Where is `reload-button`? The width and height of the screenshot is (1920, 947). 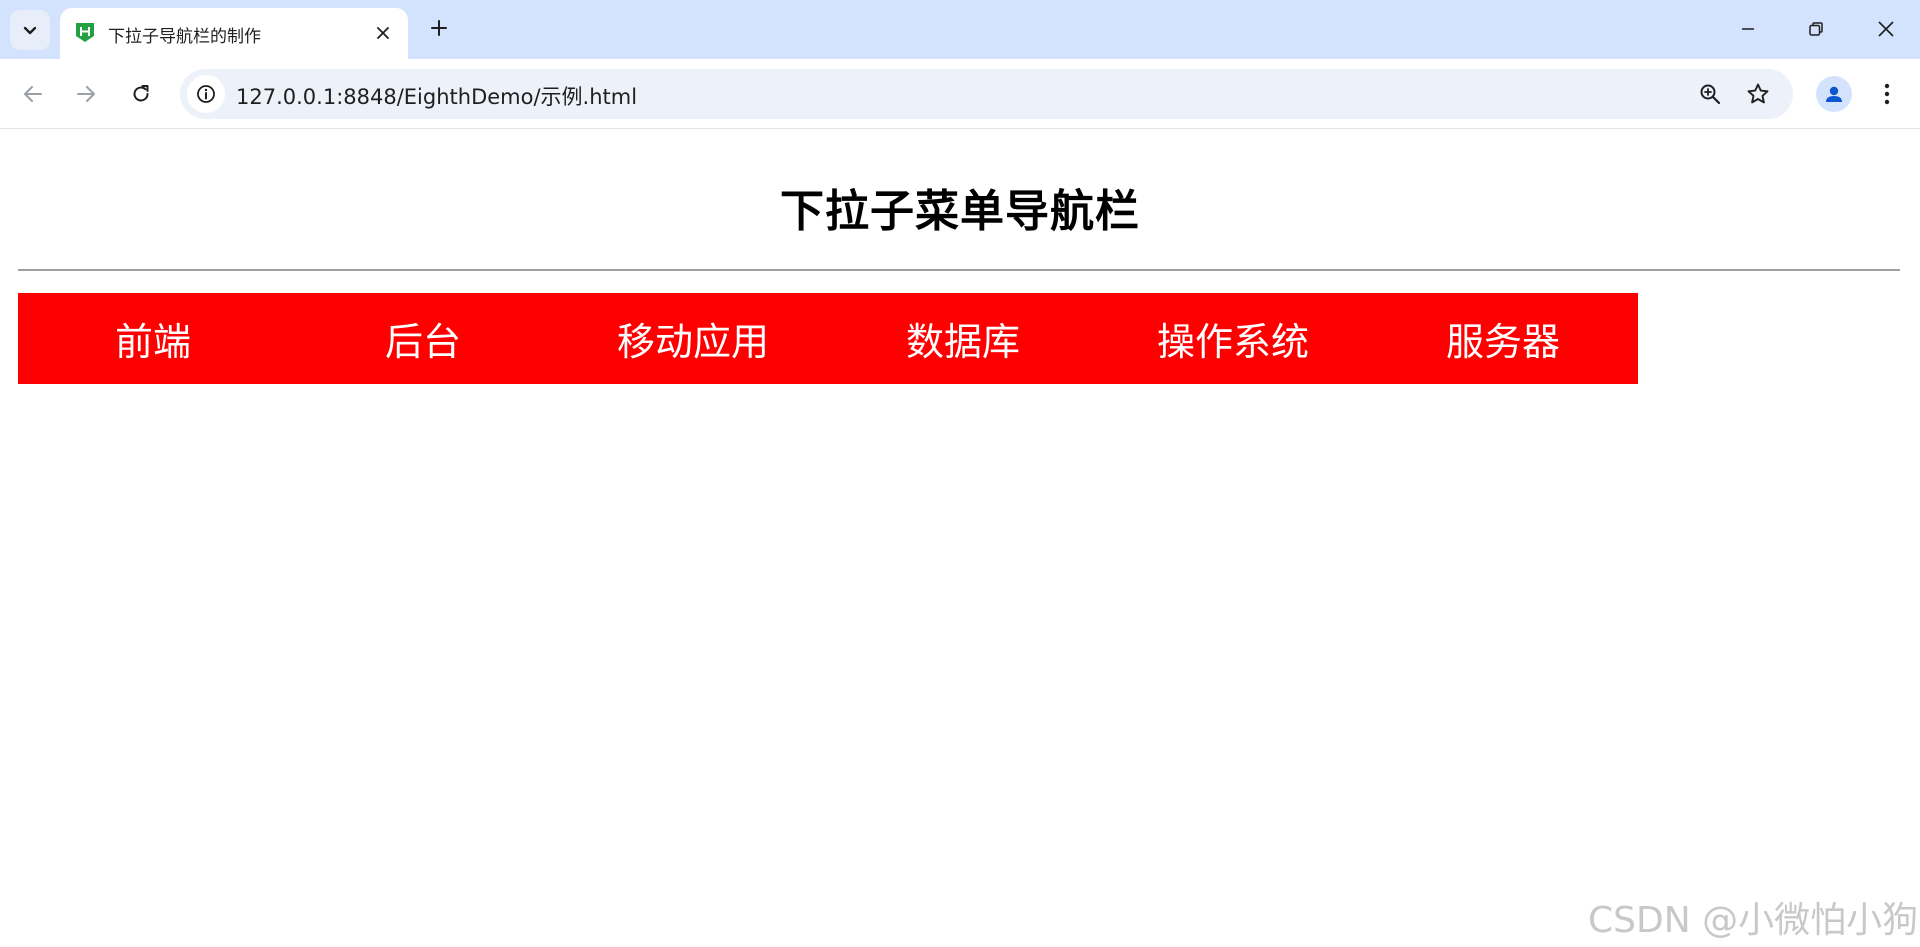
reload-button is located at coordinates (141, 94).